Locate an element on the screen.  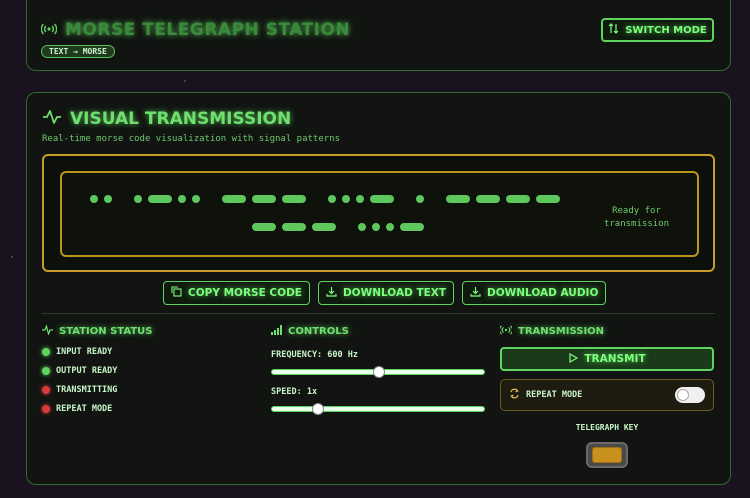
frequency-label: FREQUENCY: 600 Hz is located at coordinates (314, 355).